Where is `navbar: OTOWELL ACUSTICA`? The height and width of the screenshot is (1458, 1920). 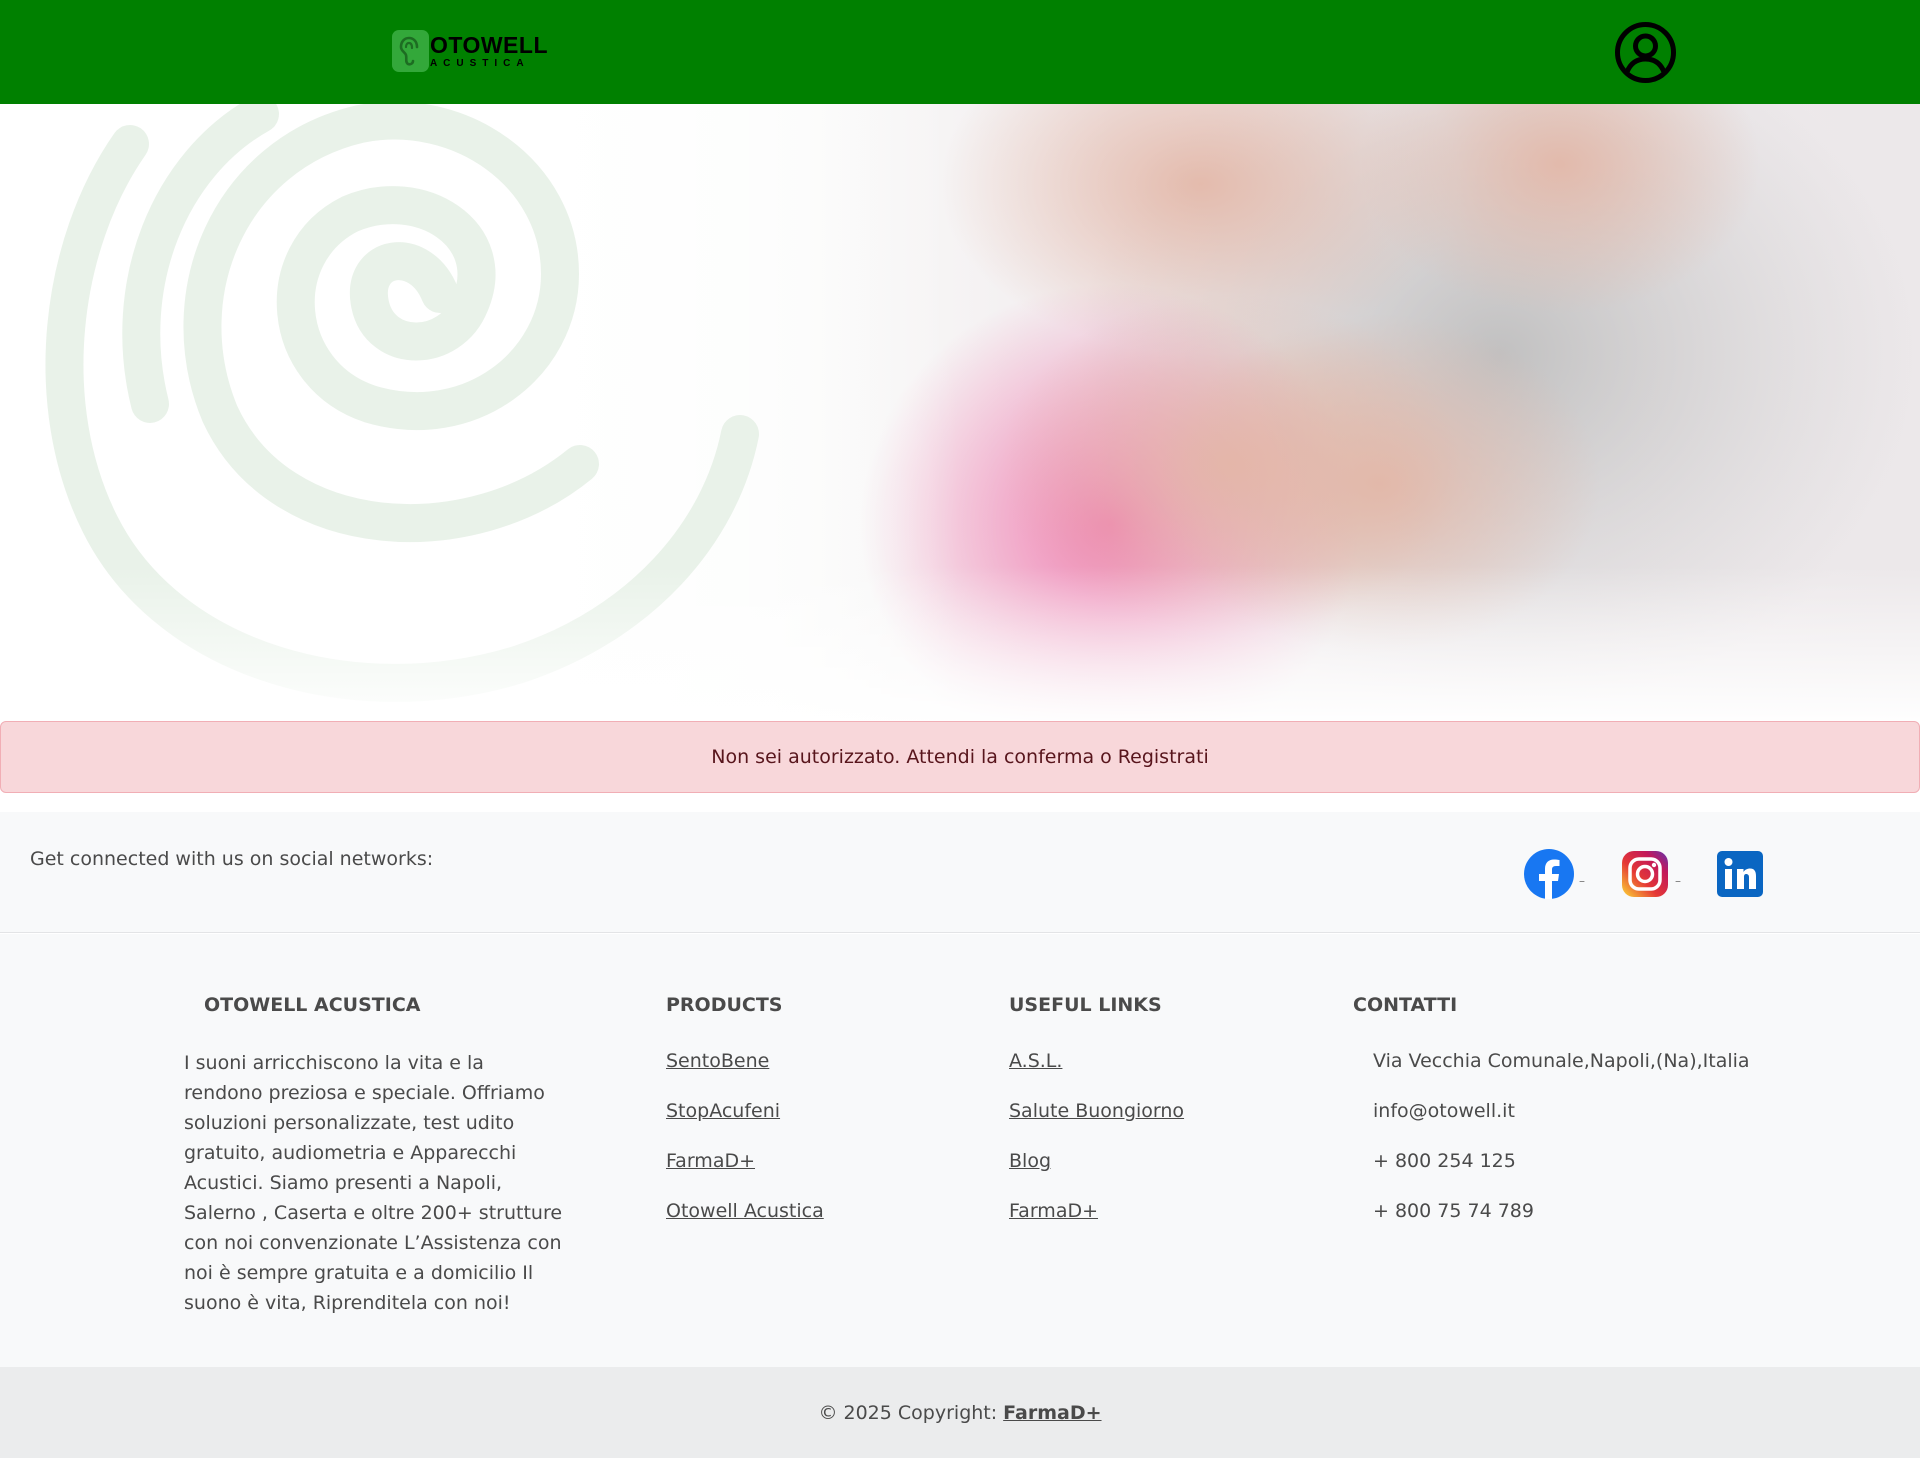
navbar: OTOWELL ACUSTICA is located at coordinates (960, 52).